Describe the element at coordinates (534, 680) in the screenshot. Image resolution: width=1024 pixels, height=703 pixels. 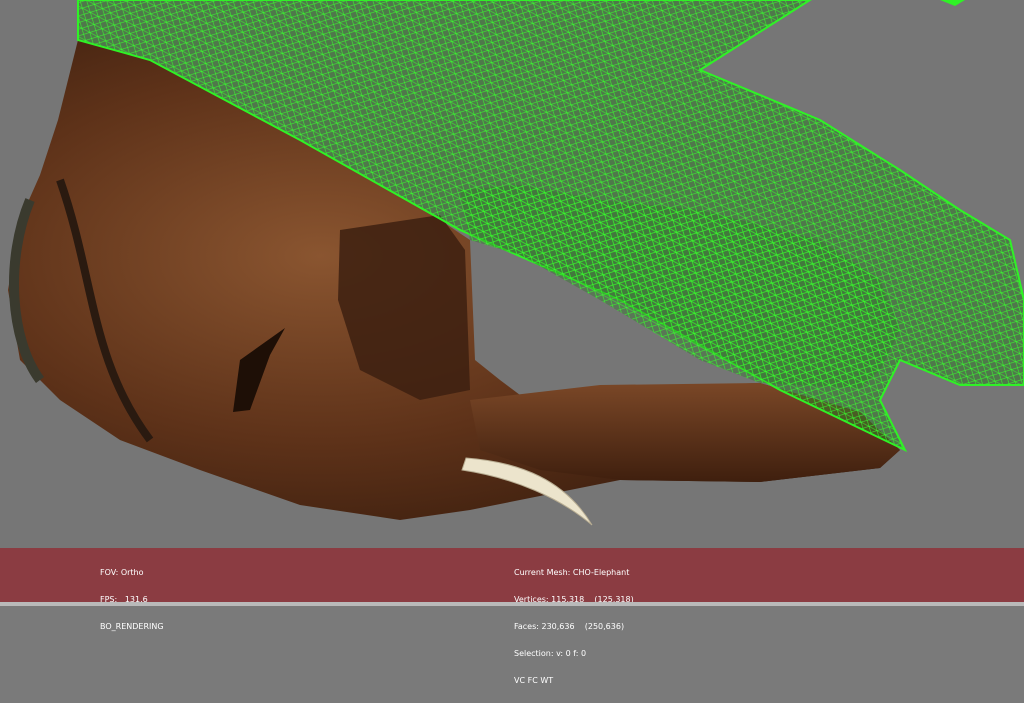
I see `mesh-flags-readout: VC FC WT` at that location.